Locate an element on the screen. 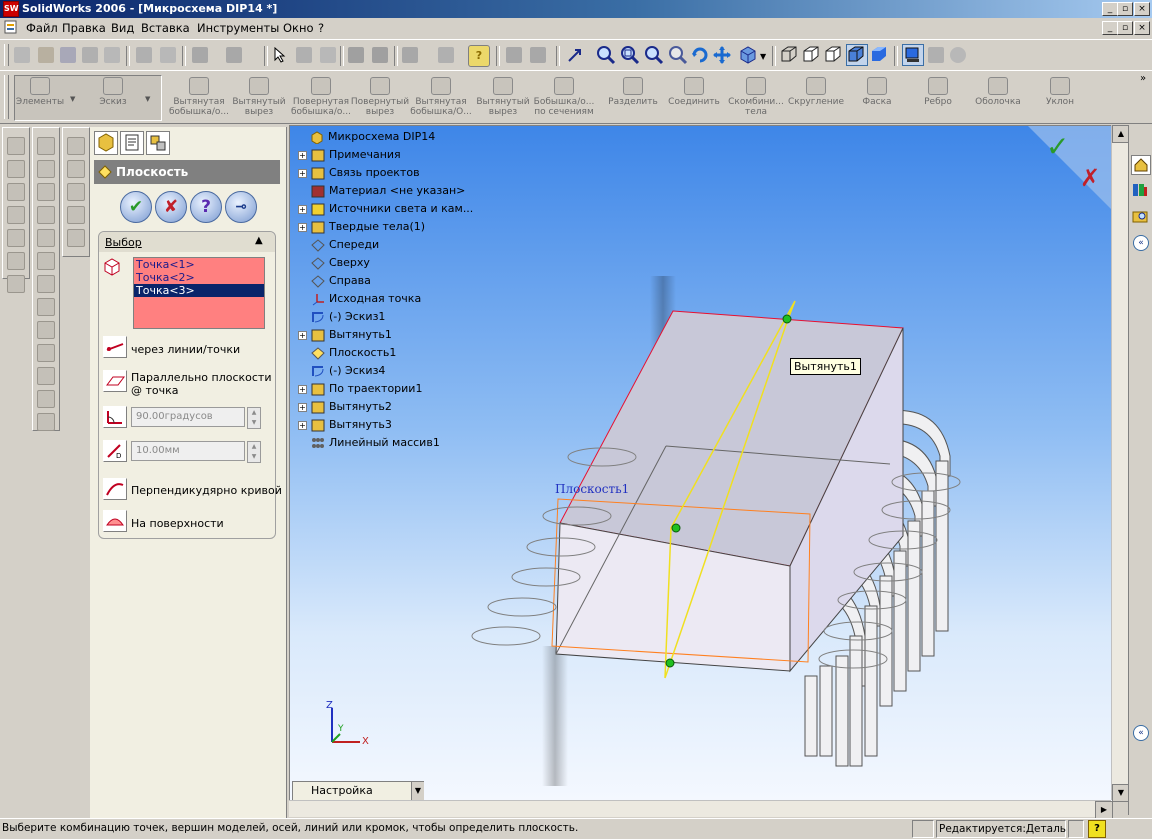  tree-item: + Вытянуть3 is located at coordinates (345, 425).